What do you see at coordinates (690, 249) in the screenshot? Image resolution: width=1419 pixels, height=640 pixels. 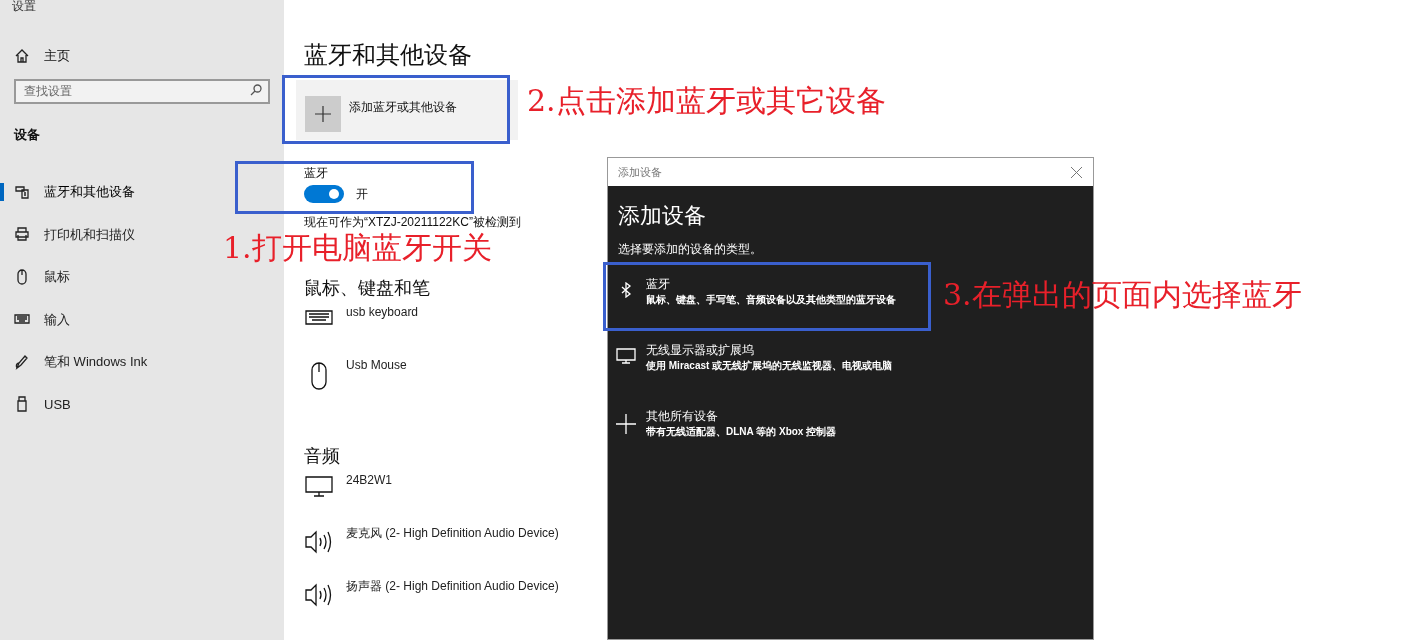 I see `dialog-subtitle: 选择要添加的设备的类型。` at bounding box center [690, 249].